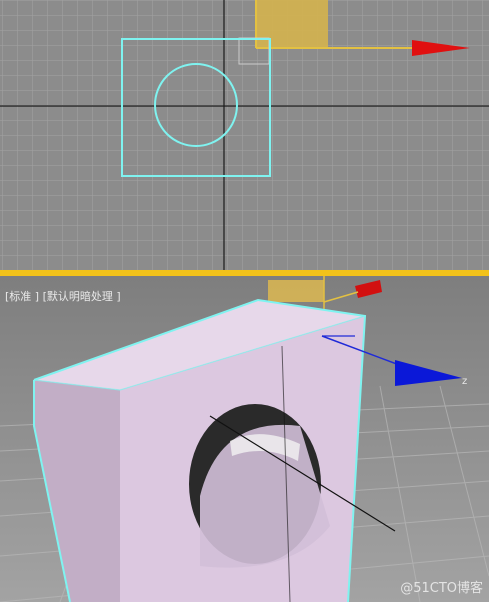 Image resolution: width=489 pixels, height=602 pixels. Describe the element at coordinates (464, 381) in the screenshot. I see `gizmo-z-axis-label: z` at that location.